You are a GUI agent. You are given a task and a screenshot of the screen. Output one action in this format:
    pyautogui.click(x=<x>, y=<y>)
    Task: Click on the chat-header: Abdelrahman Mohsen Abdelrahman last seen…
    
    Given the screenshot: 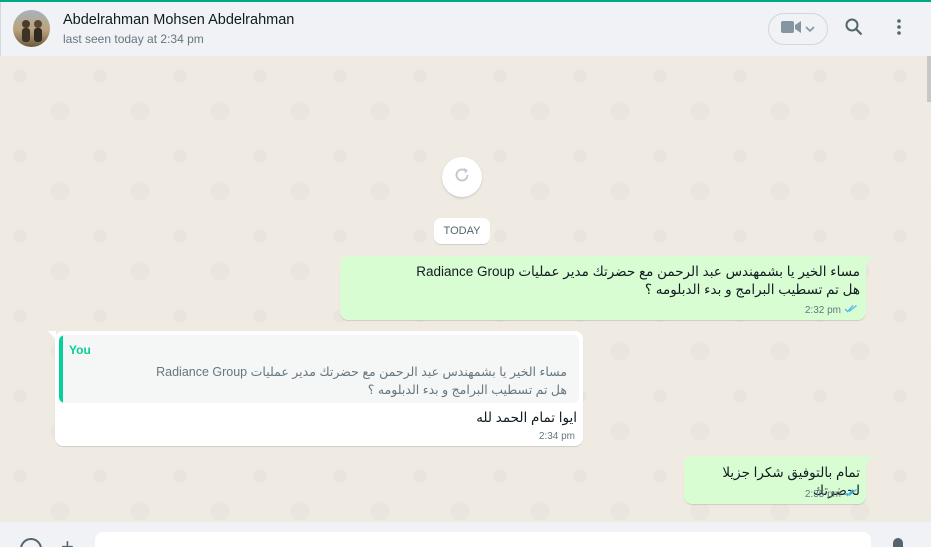 What is the action you would take?
    pyautogui.click(x=465, y=29)
    